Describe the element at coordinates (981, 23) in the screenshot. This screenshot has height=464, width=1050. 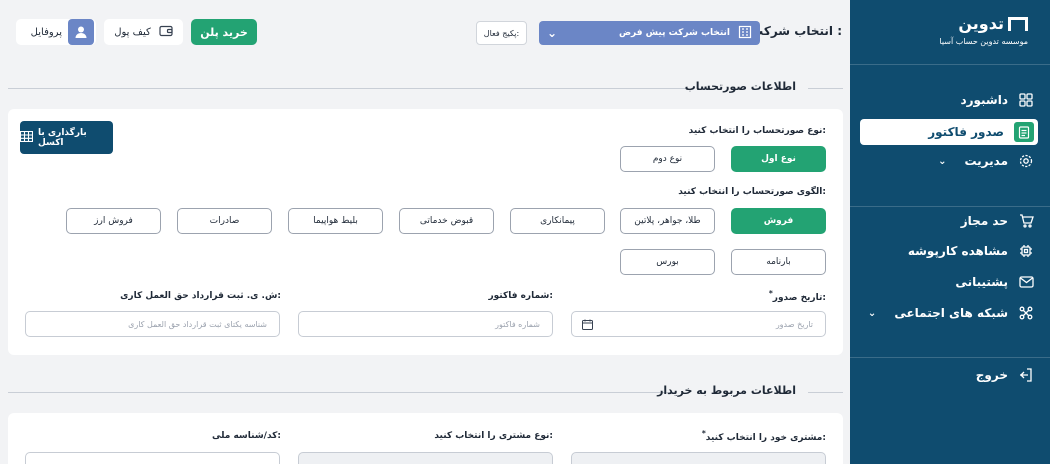
I see `logo-text: تدوین` at that location.